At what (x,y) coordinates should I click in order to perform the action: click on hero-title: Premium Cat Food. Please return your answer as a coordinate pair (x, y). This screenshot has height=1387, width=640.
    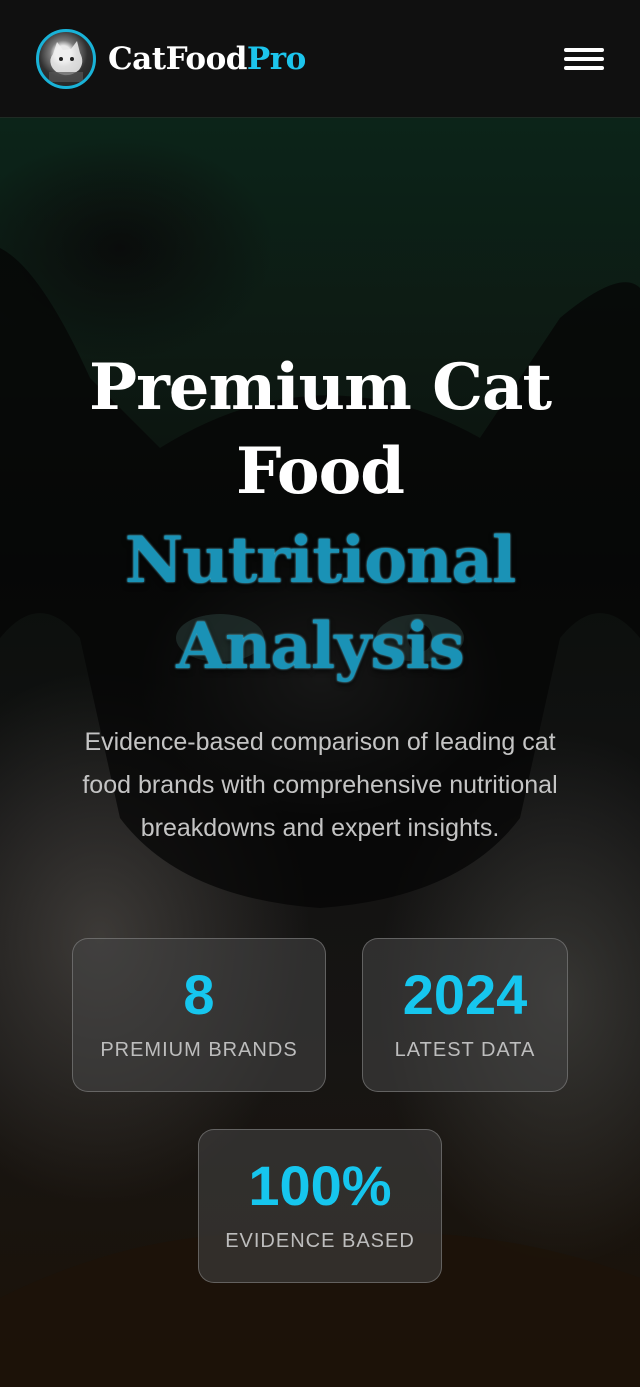
    Looking at the image, I should click on (320, 430).